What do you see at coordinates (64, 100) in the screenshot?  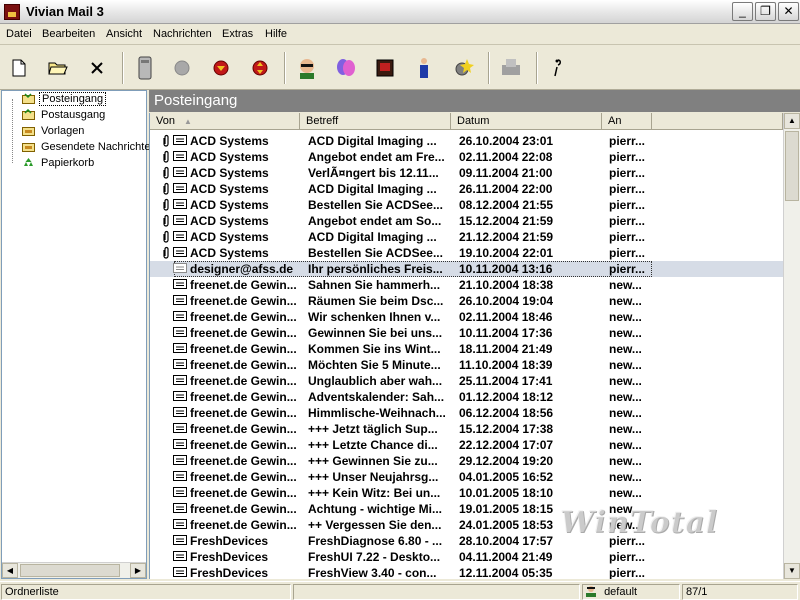 I see `folder-posteingang: Posteingang` at bounding box center [64, 100].